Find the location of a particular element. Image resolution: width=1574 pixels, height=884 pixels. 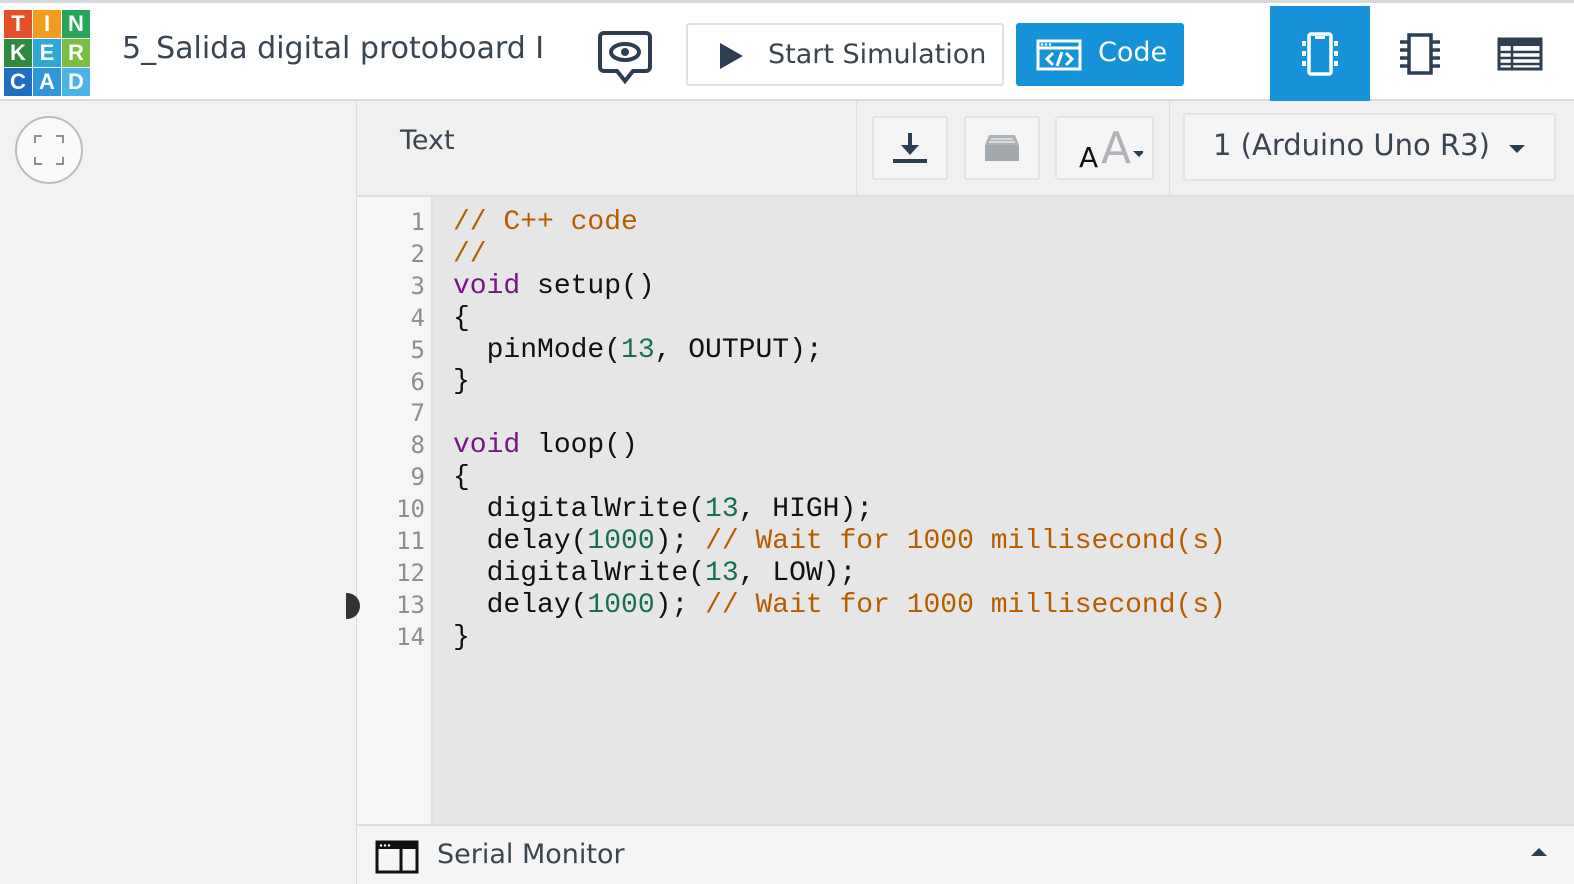

code-editor-toolbar: Text A A 1 (Arduino Uno R3) is located at coordinates (965, 149).